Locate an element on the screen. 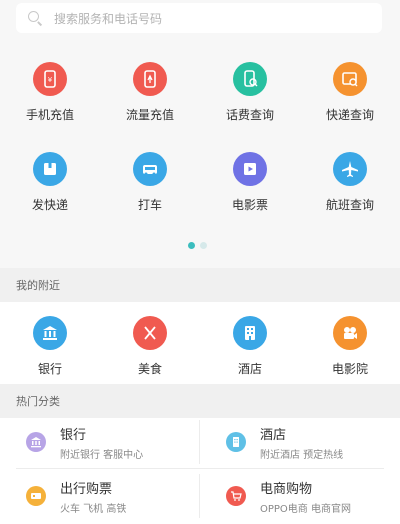 The image size is (400, 524). nearby-row: 银行 美食 酒店 电影院 is located at coordinates (200, 346).